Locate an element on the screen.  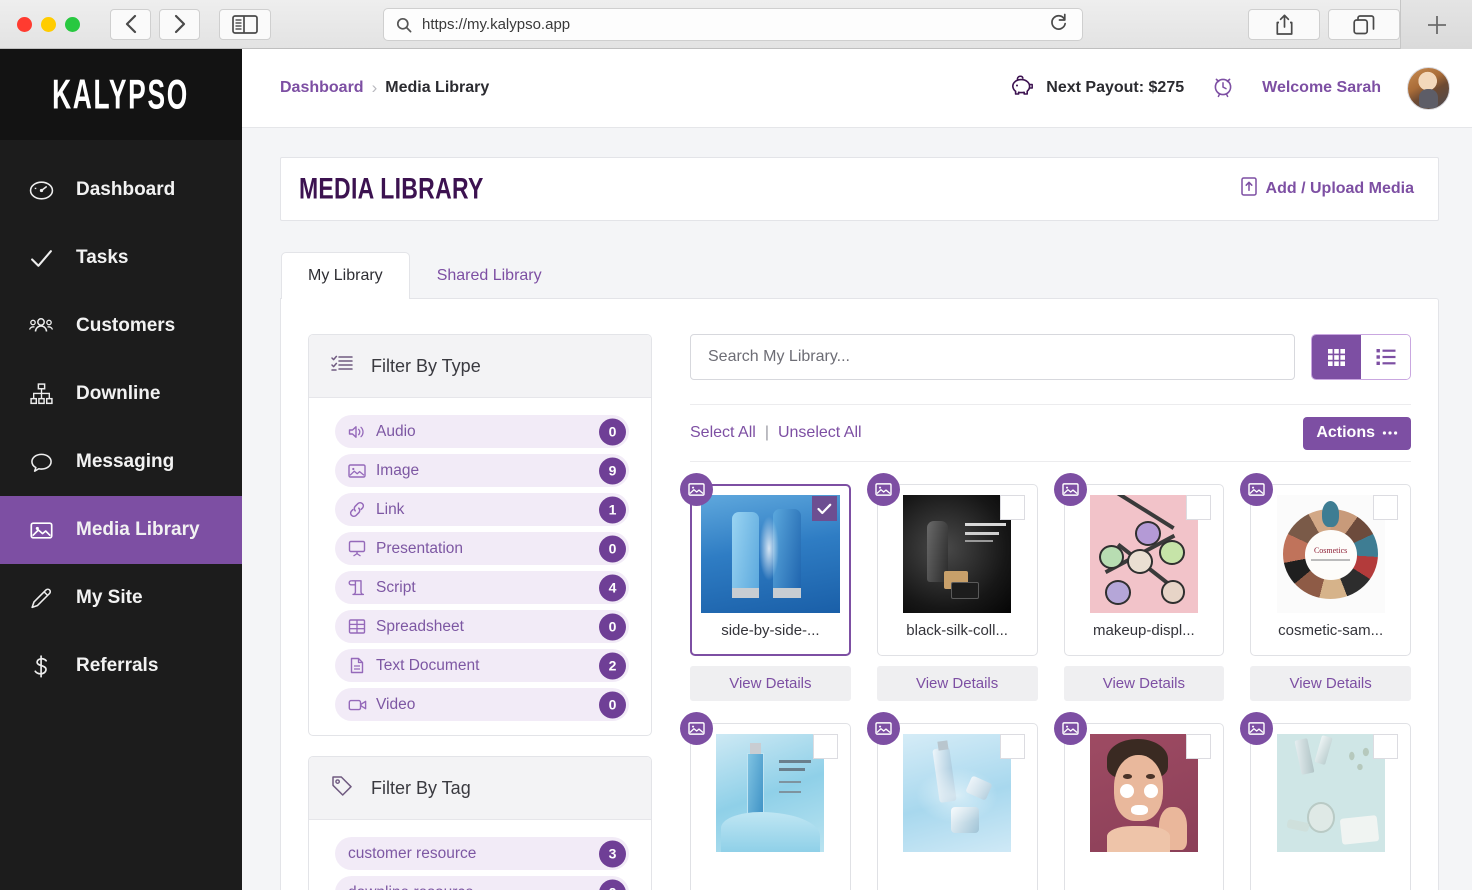
breadcrumb-dashboard-link: Dashboard is located at coordinates (322, 88).